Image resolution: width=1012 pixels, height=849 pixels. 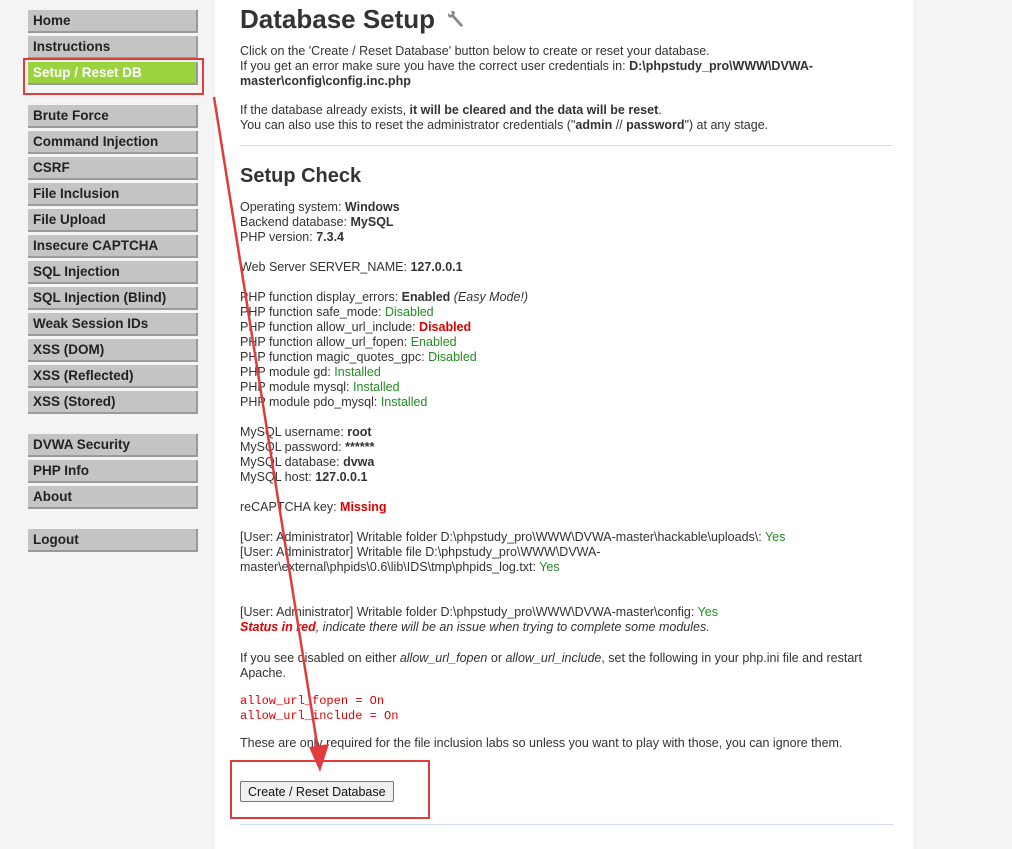 What do you see at coordinates (113, 220) in the screenshot?
I see `menu-file-upload: File Upload` at bounding box center [113, 220].